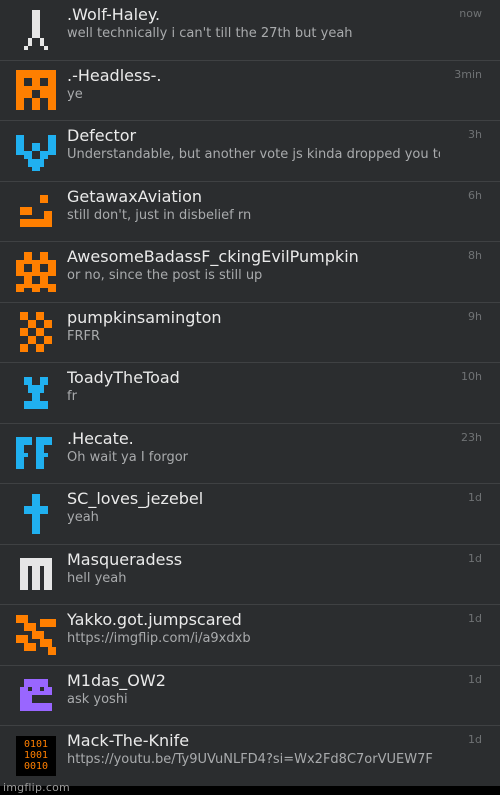 The height and width of the screenshot is (795, 500). What do you see at coordinates (471, 376) in the screenshot?
I see `conversation-time: 10h` at bounding box center [471, 376].